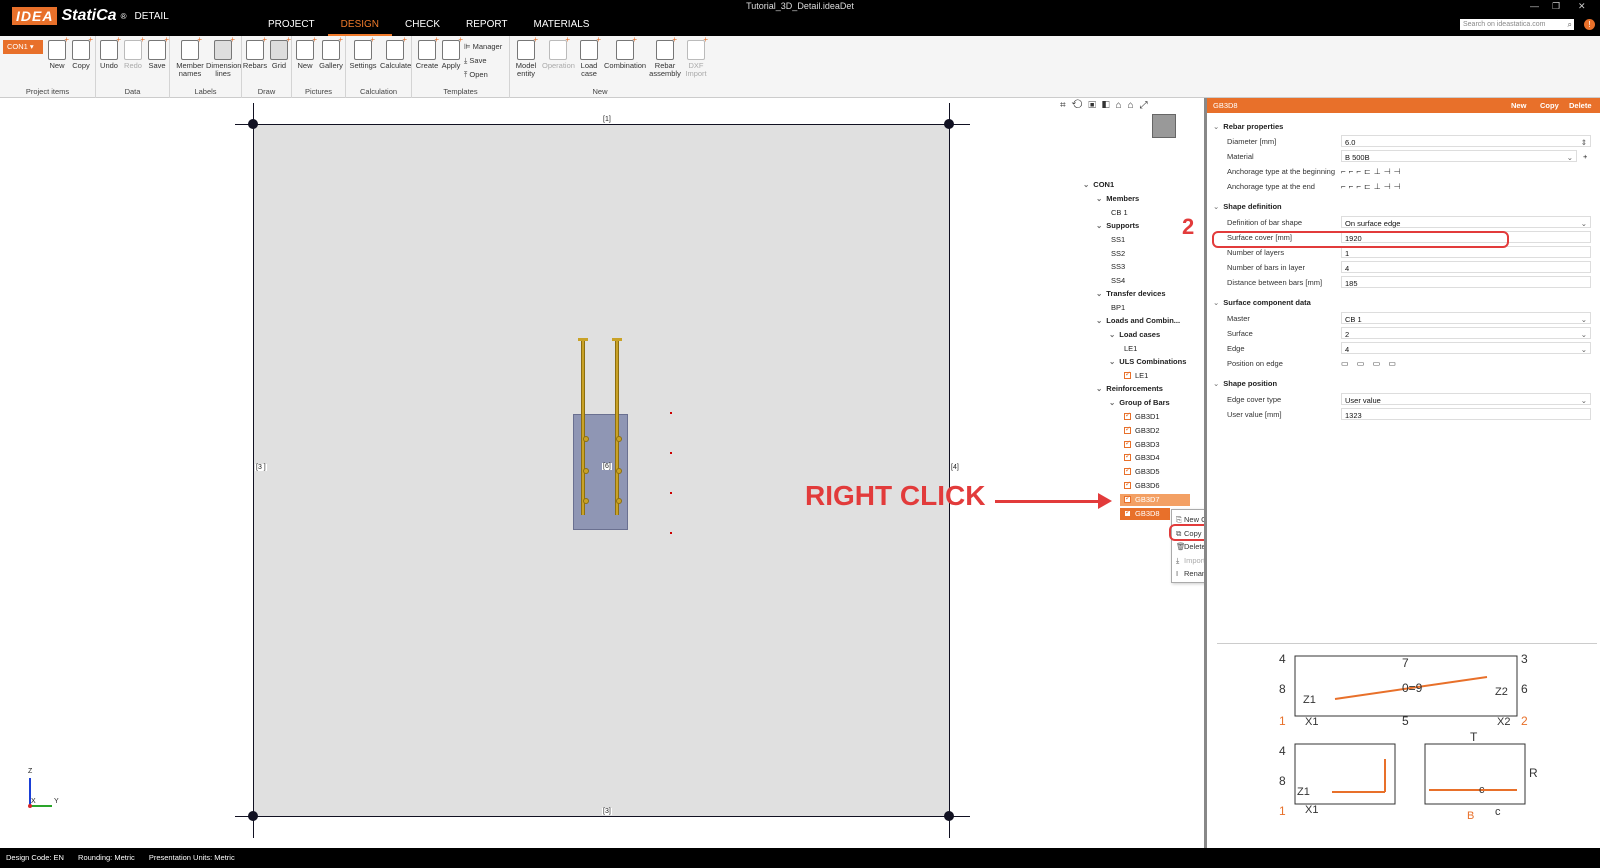 The height and width of the screenshot is (868, 1600). What do you see at coordinates (1118, 280) in the screenshot?
I see `tree-ss4: SS4` at bounding box center [1118, 280].